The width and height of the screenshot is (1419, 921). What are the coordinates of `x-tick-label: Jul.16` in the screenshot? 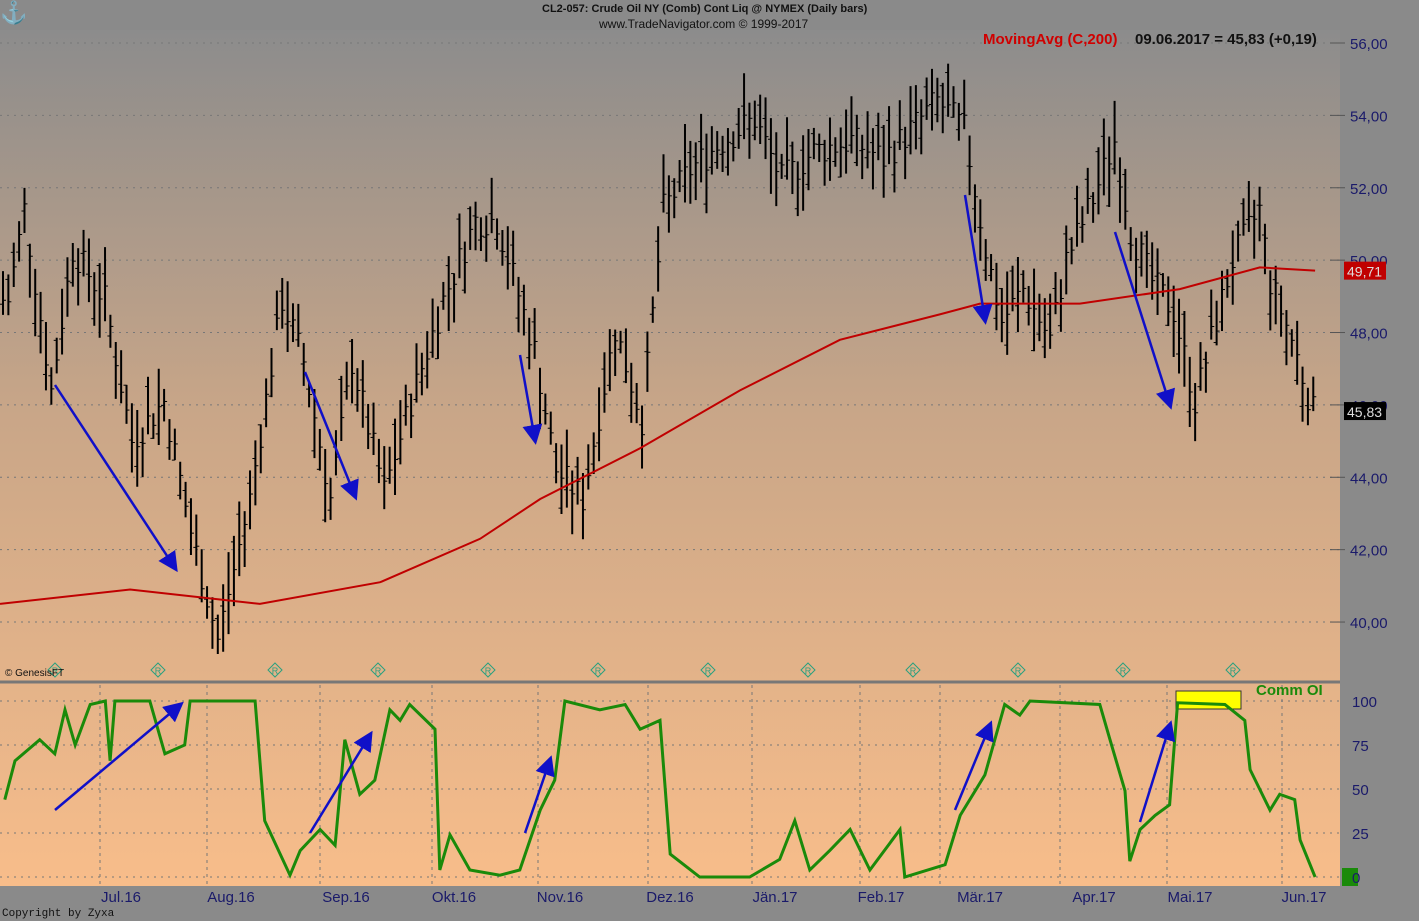 It's located at (121, 897).